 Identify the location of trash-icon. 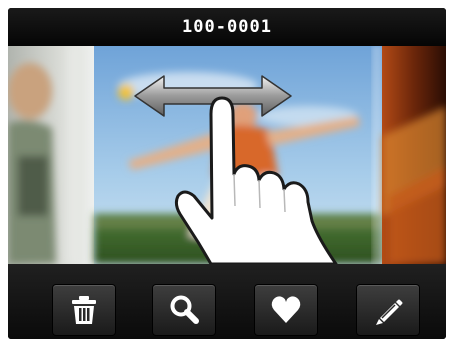
(84, 310).